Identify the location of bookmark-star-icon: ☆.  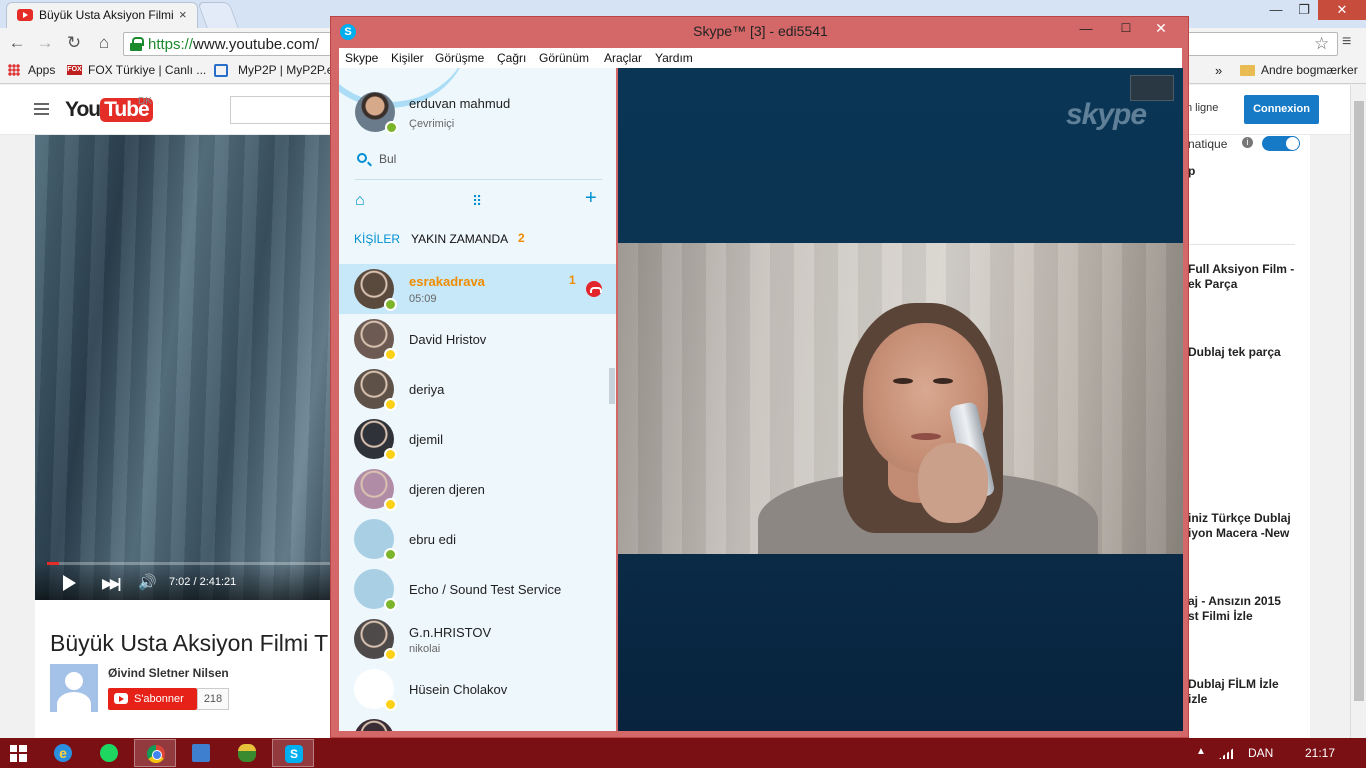
(1321, 44).